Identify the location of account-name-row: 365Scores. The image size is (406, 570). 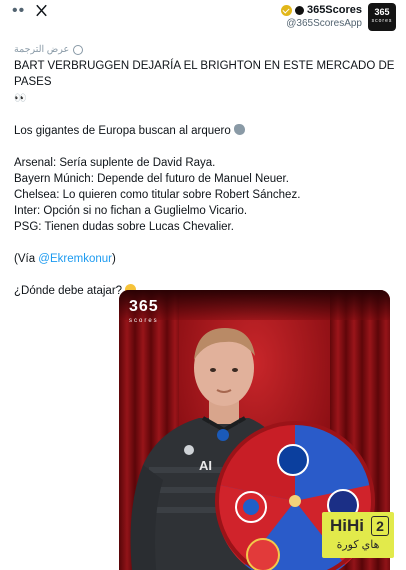
(321, 10).